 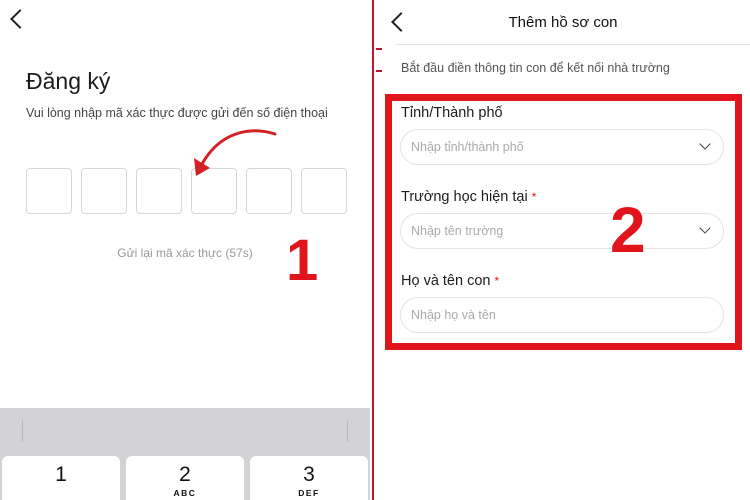 What do you see at coordinates (309, 474) in the screenshot?
I see `key-digit: 3` at bounding box center [309, 474].